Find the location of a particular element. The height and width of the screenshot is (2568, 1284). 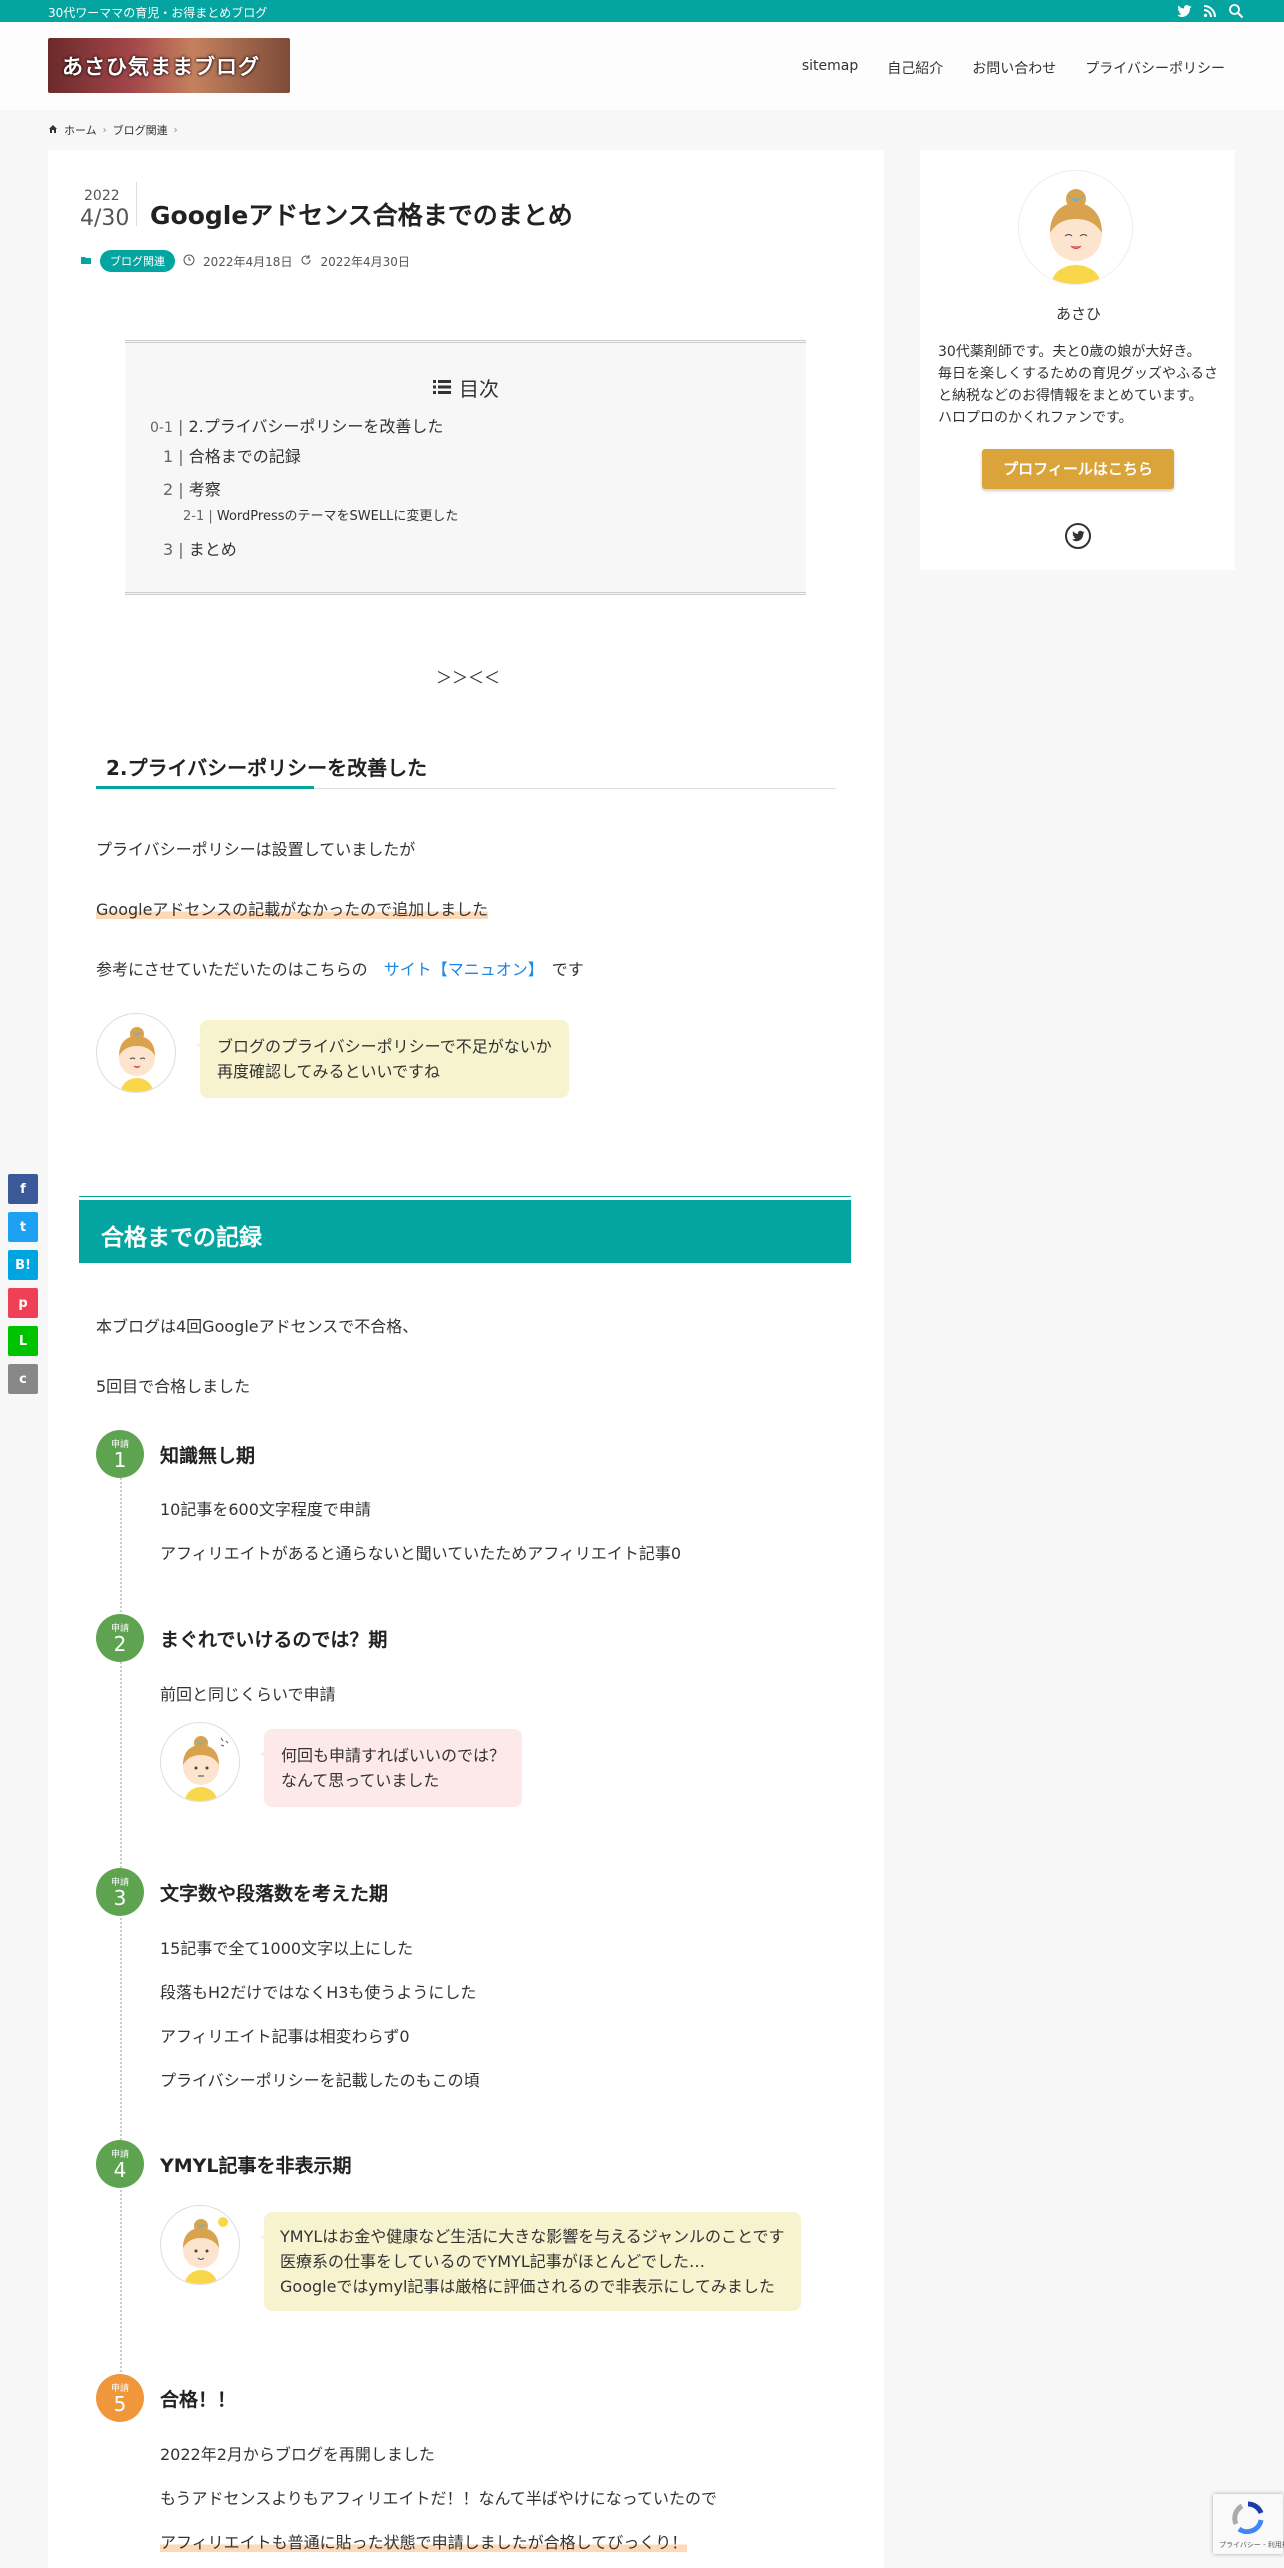

step-text: 段落もH2だけではなくH3も使うようにした is located at coordinates (318, 1992).